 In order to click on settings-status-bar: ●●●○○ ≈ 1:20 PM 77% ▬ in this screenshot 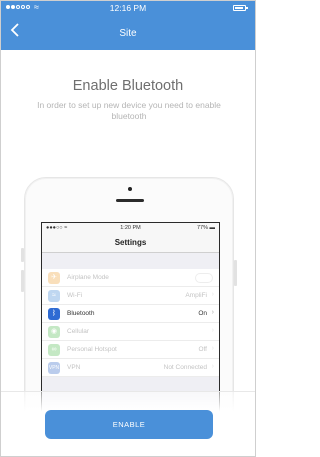, I will do `click(130, 228)`.